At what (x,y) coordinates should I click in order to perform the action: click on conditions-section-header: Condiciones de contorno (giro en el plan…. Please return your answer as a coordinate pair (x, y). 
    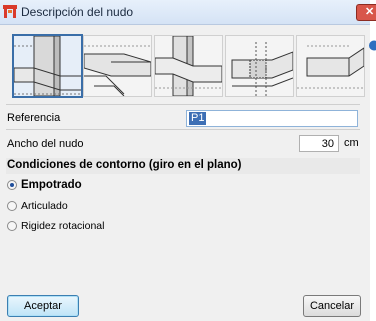
    Looking at the image, I should click on (183, 166).